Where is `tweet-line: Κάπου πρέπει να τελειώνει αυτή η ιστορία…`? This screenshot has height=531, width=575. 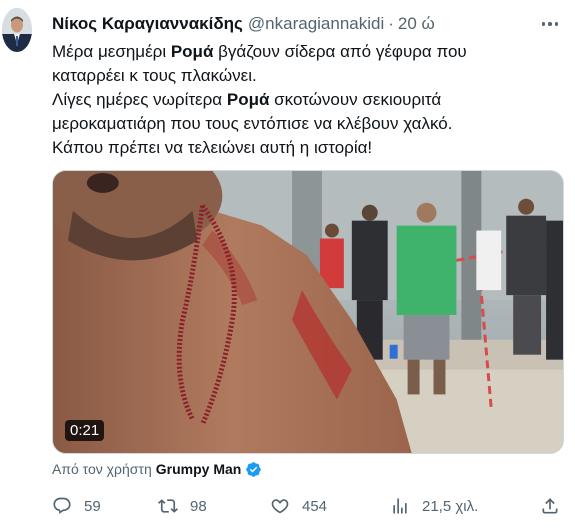
tweet-line: Κάπου πρέπει να τελειώνει αυτή η ιστορία… is located at coordinates (212, 147).